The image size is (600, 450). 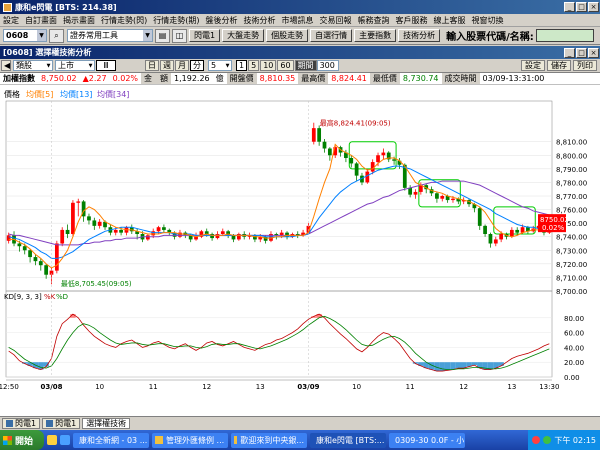 I want to click on tab-technical: 選擇權技術, so click(x=106, y=423).